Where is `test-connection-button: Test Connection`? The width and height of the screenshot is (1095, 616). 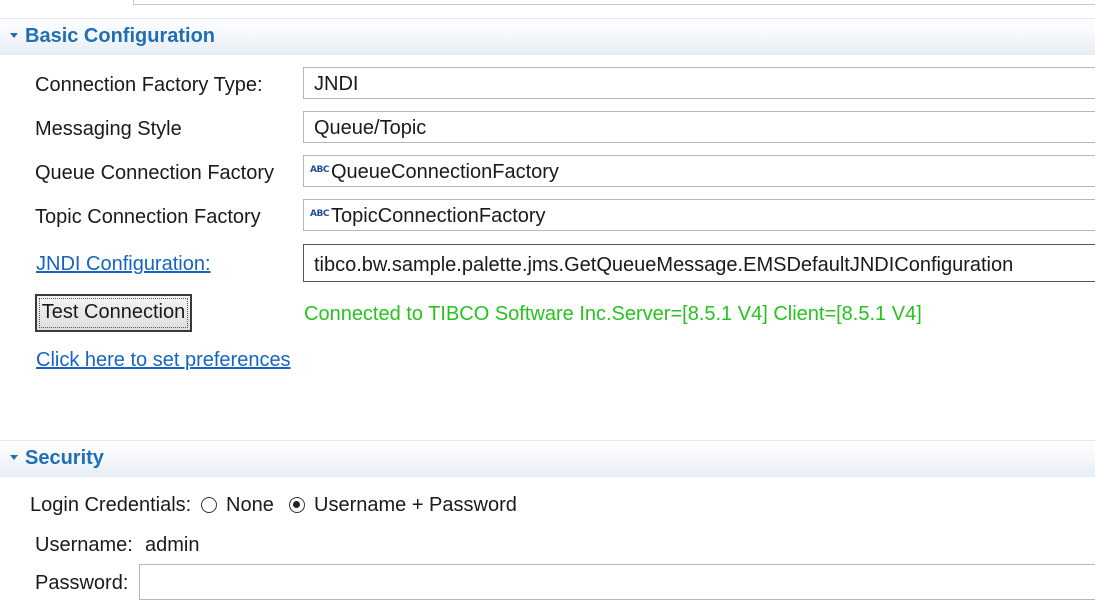 test-connection-button: Test Connection is located at coordinates (113, 313).